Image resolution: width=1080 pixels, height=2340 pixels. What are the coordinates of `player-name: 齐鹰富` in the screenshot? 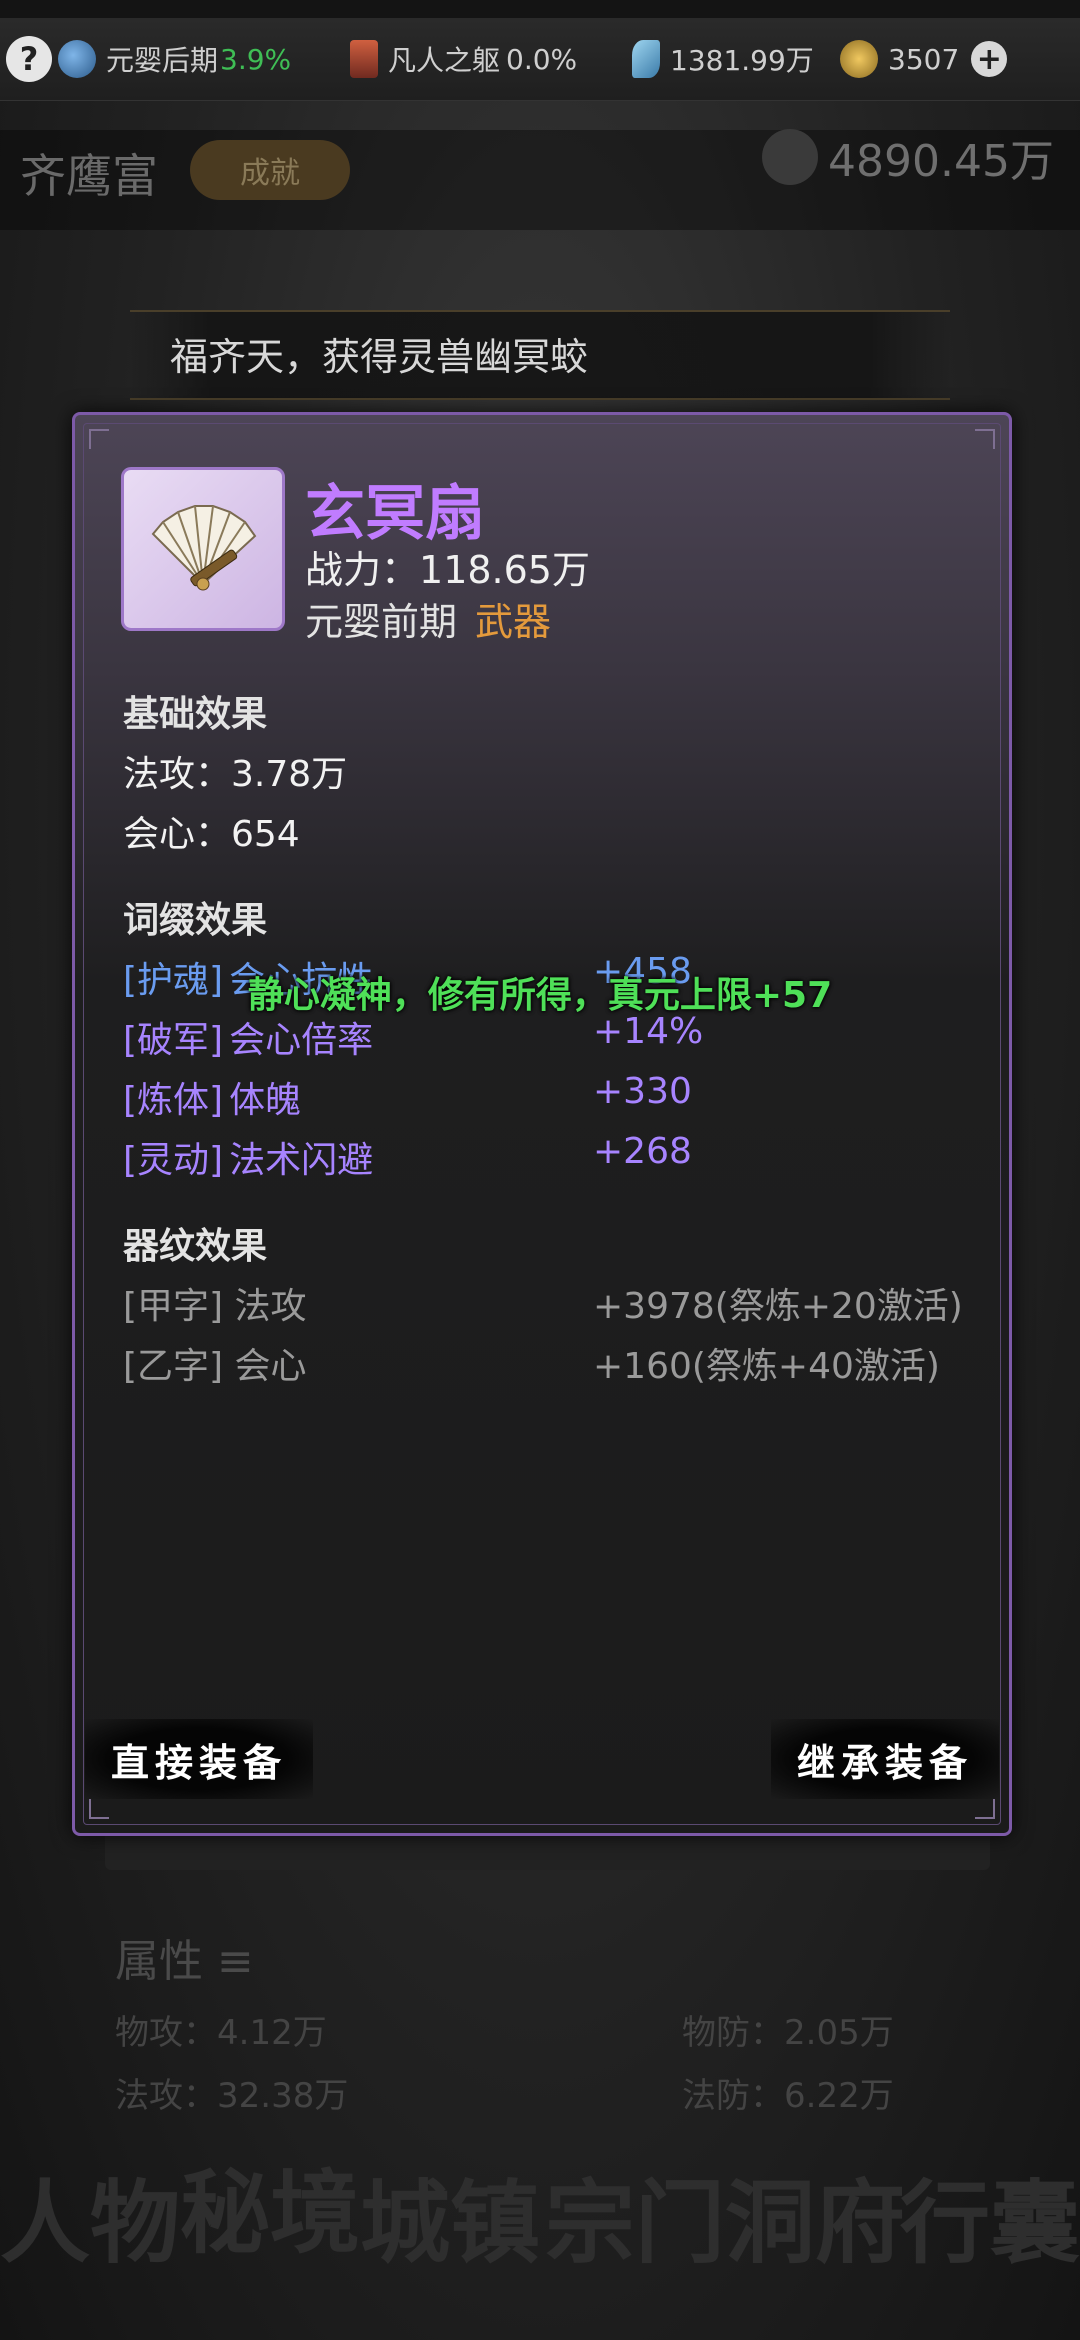 It's located at (89, 176).